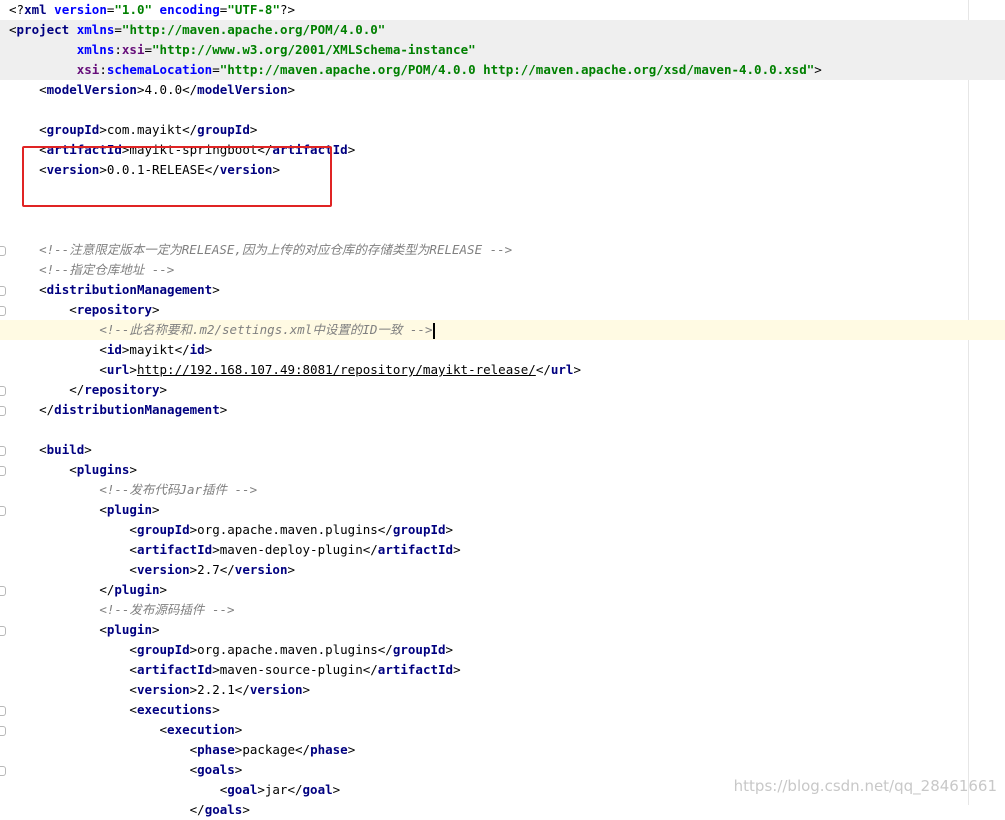  Describe the element at coordinates (502, 730) in the screenshot. I see `code-line: <execution>` at that location.